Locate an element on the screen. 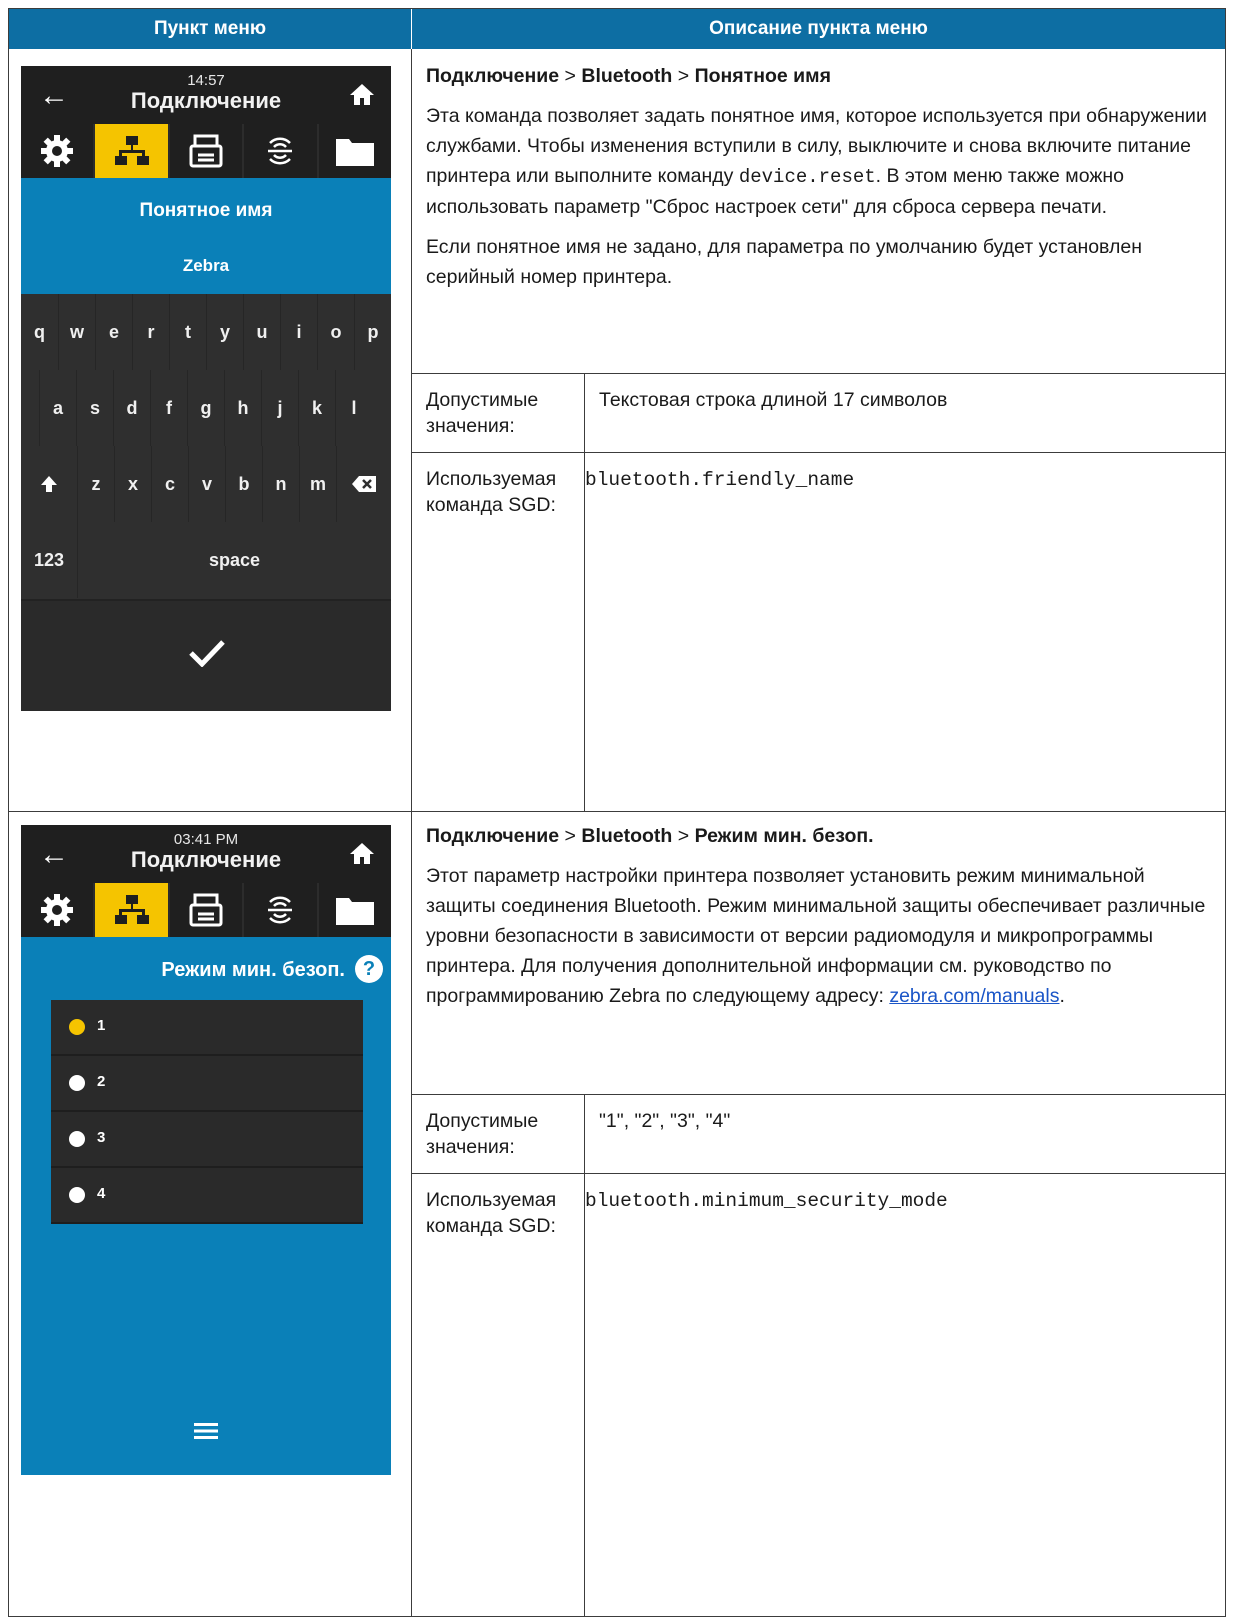 This screenshot has height=1617, width=1259. key-123: 123 is located at coordinates (49, 560).